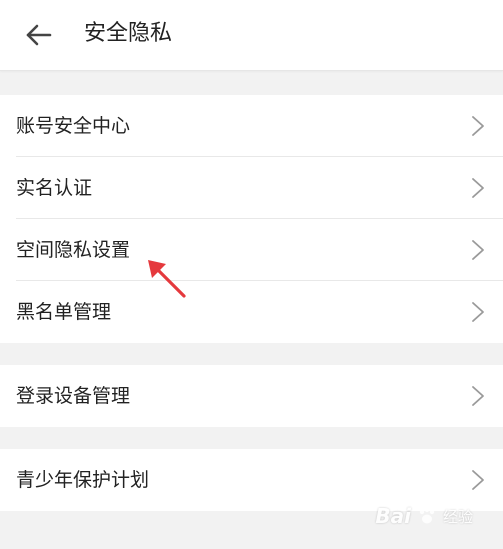 This screenshot has width=503, height=549. I want to click on baidu-jingyan-watermark: Bai 经验, so click(424, 516).